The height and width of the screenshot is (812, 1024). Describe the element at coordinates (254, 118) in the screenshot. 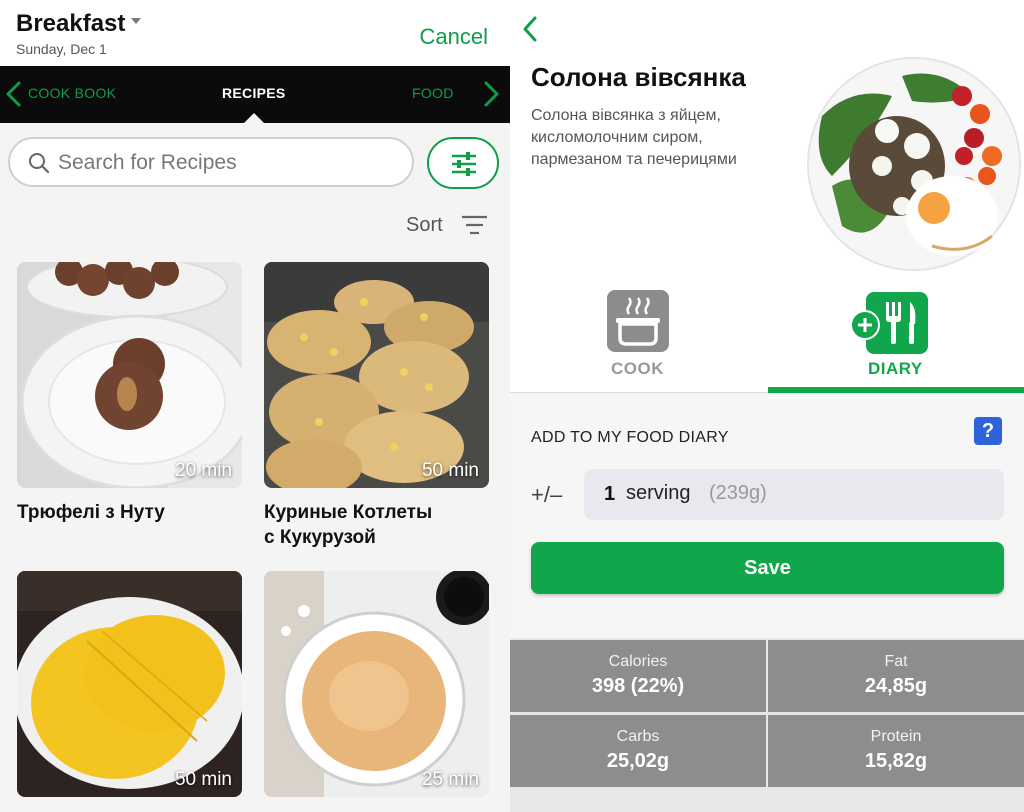

I see `active-tab-indicator` at that location.